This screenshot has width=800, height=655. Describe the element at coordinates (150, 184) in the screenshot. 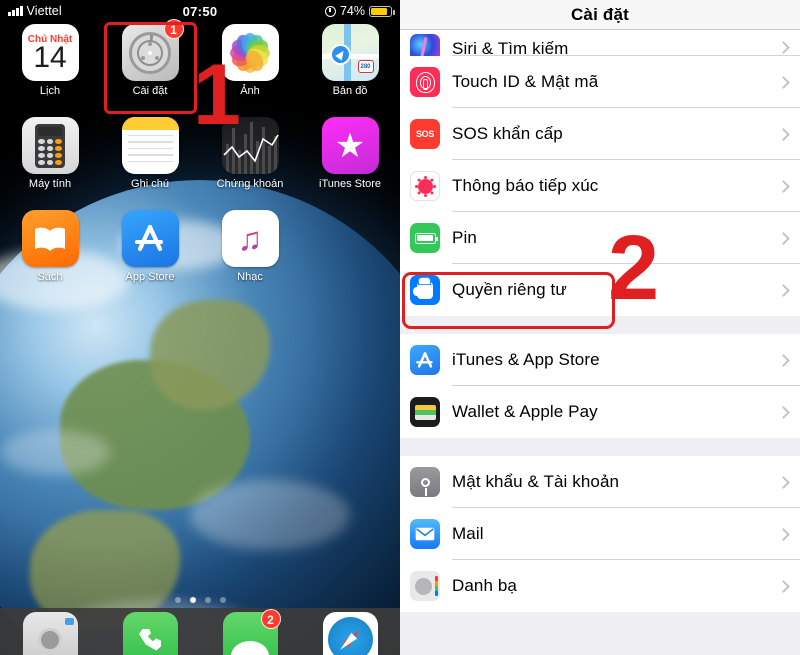

I see `app-label: Ghi chú` at that location.